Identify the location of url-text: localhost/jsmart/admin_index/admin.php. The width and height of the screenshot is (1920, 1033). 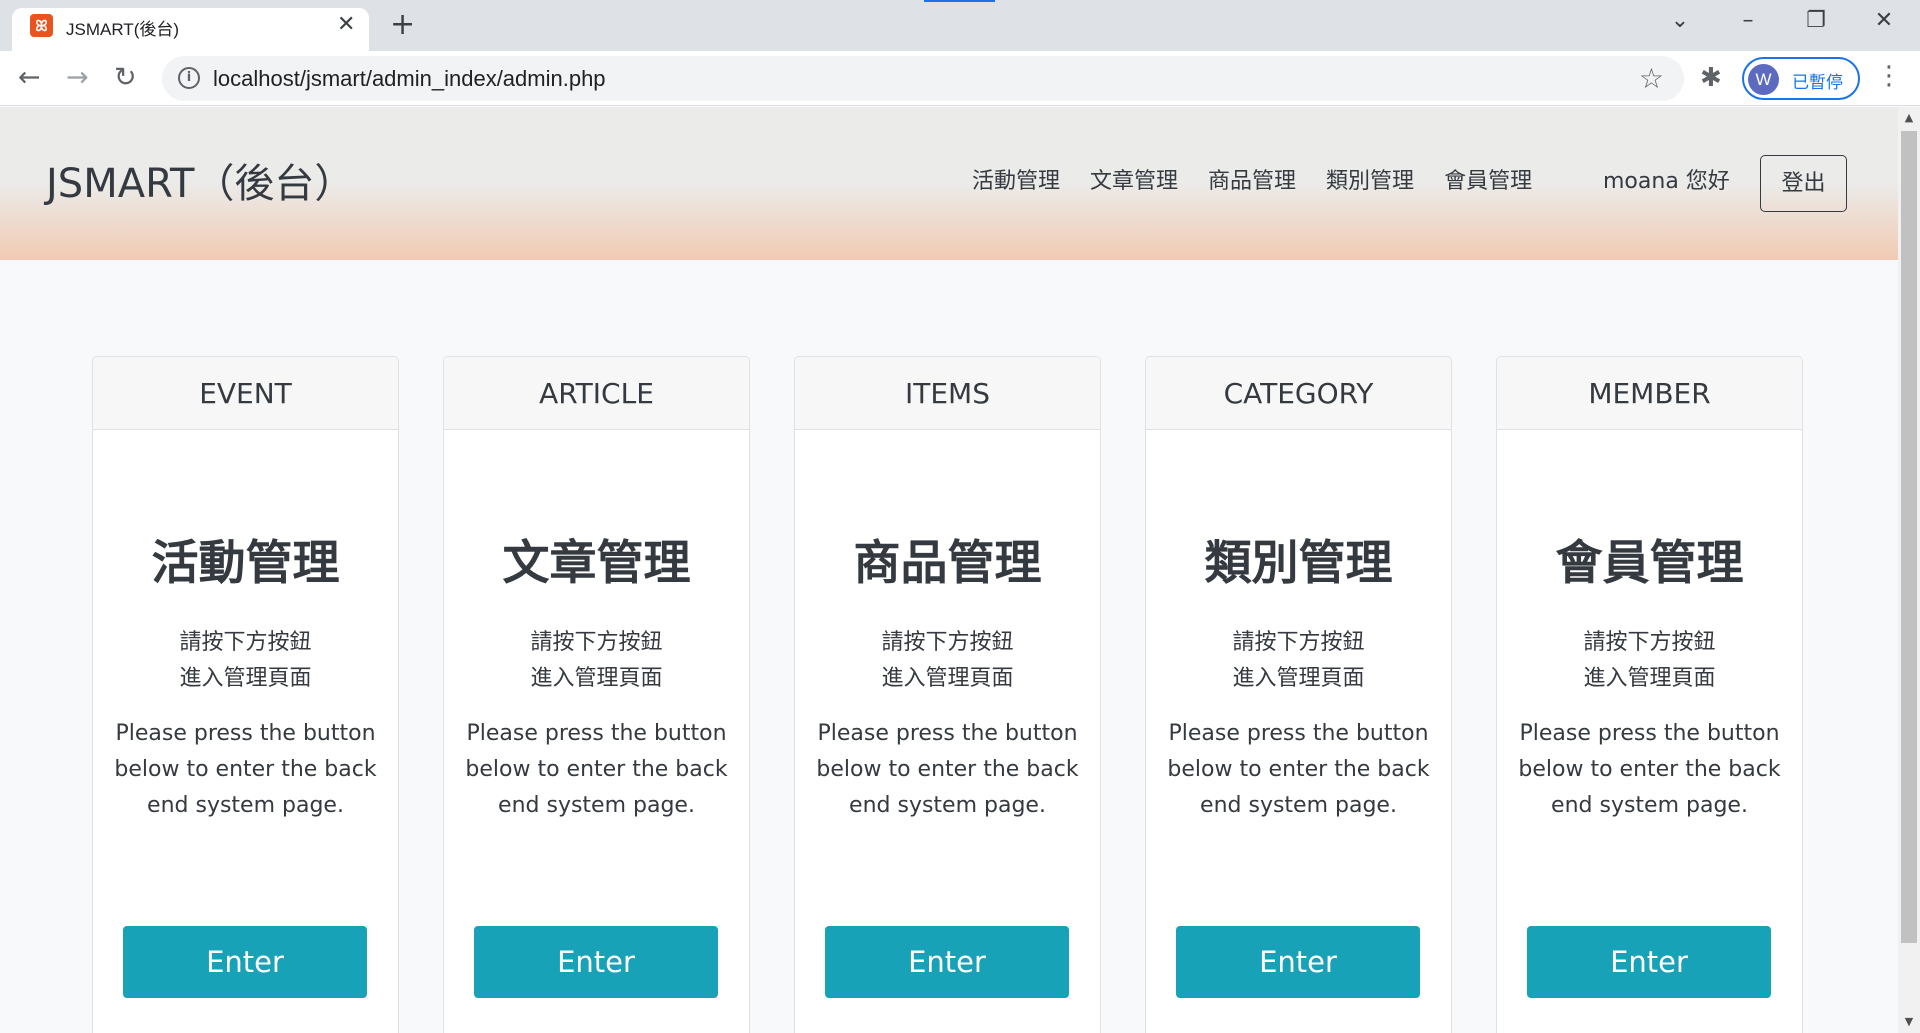
(409, 79).